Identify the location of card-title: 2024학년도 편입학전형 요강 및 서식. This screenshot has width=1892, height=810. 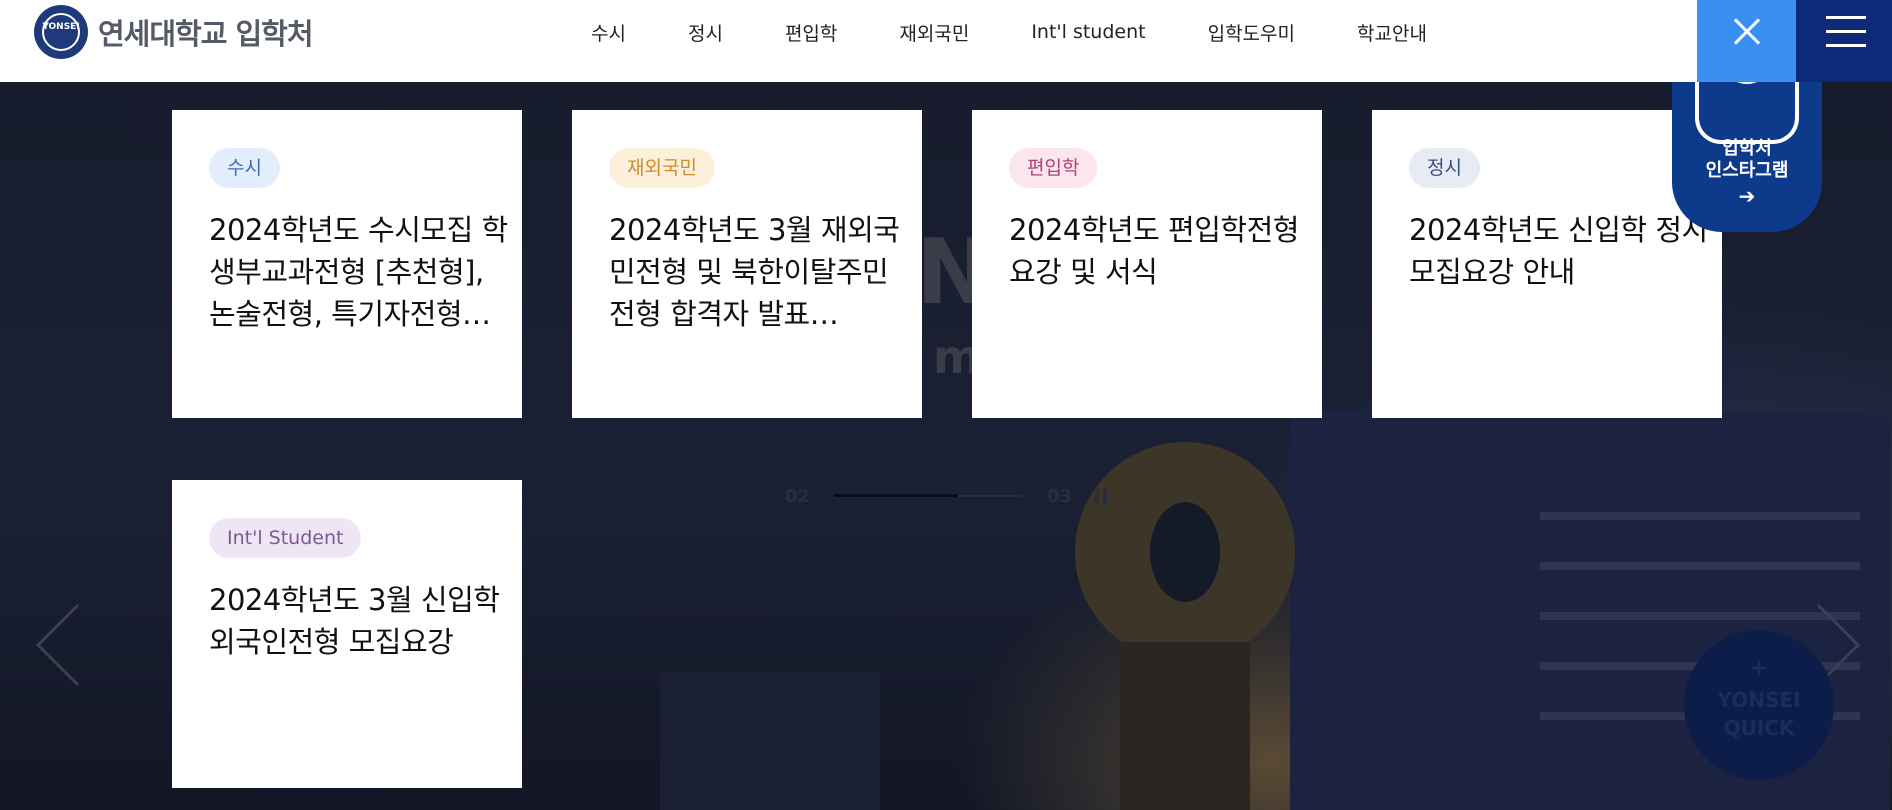
(1154, 251).